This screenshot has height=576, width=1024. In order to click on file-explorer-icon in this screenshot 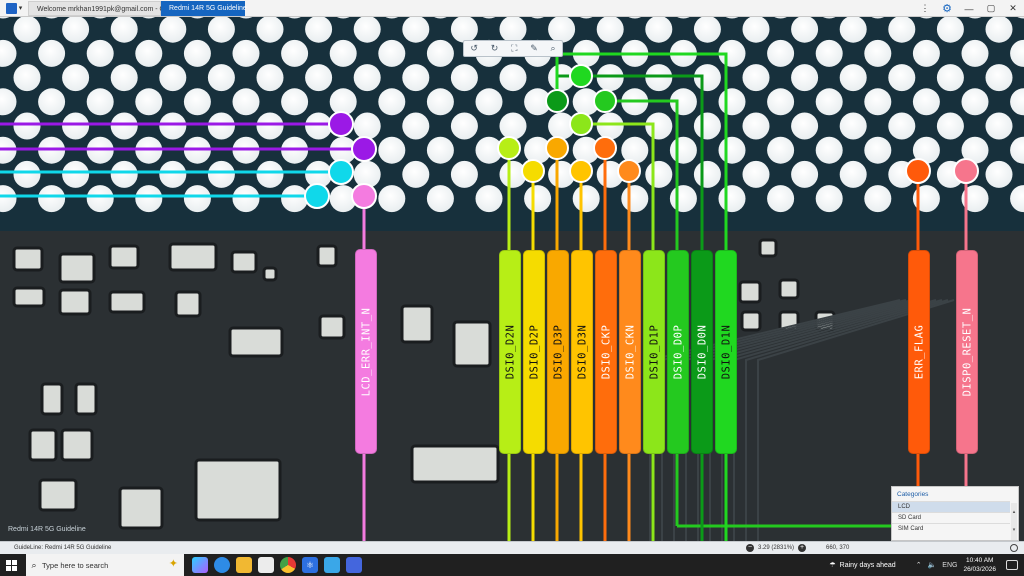, I will do `click(244, 565)`.